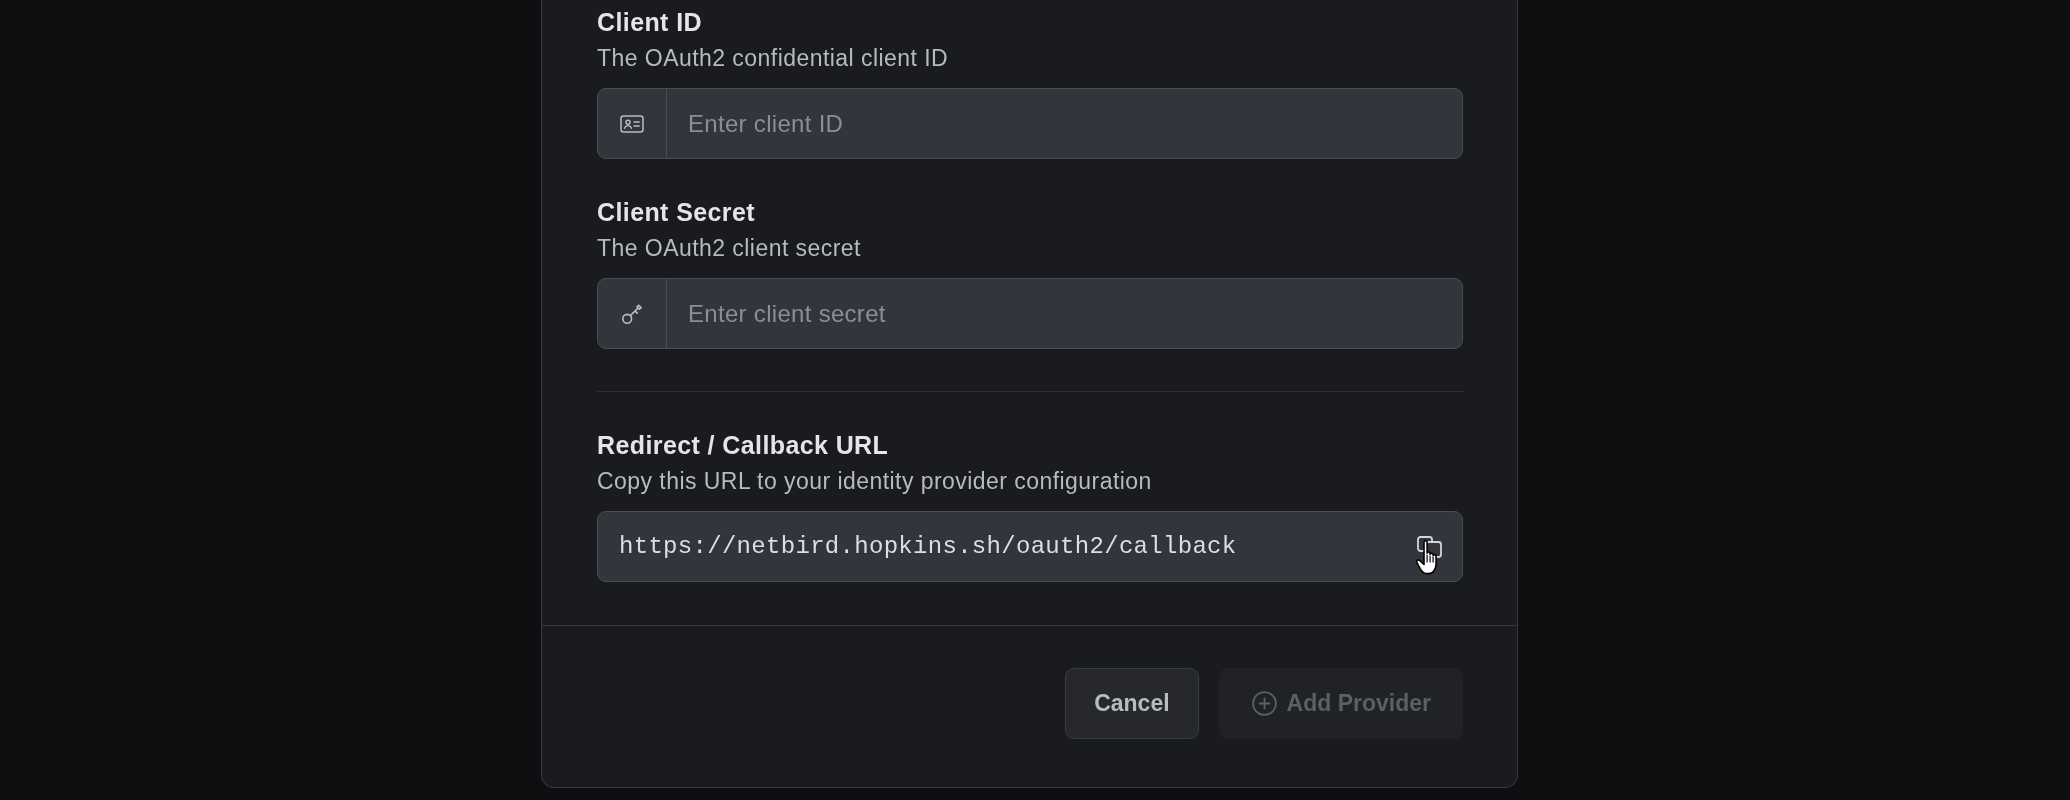  Describe the element at coordinates (773, 58) in the screenshot. I see `field-description: The OAuth2 confidential client ID` at that location.